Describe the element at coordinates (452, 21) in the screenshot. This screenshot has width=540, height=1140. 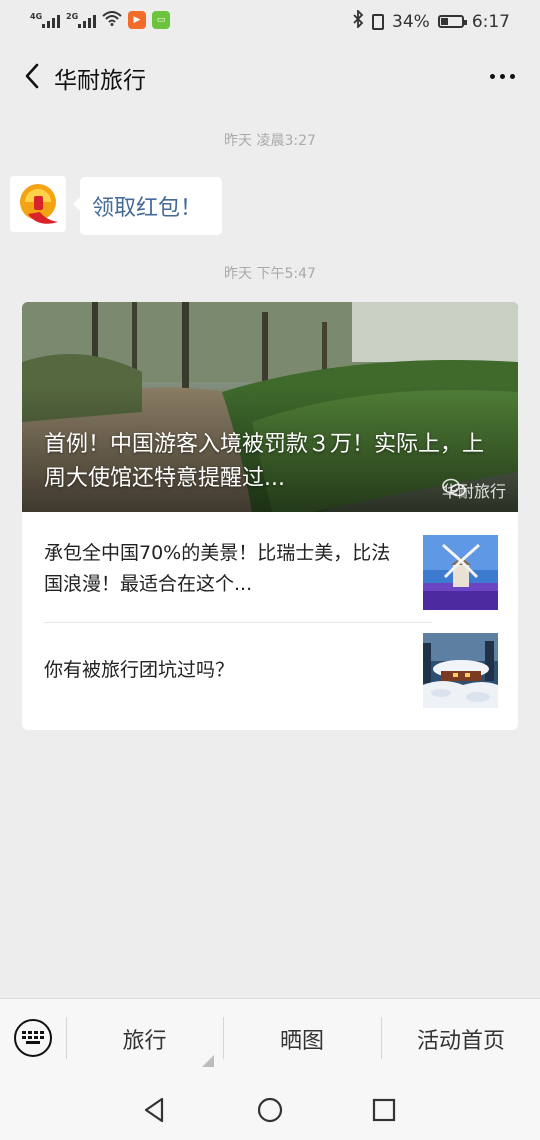
I see `battery-icon` at that location.